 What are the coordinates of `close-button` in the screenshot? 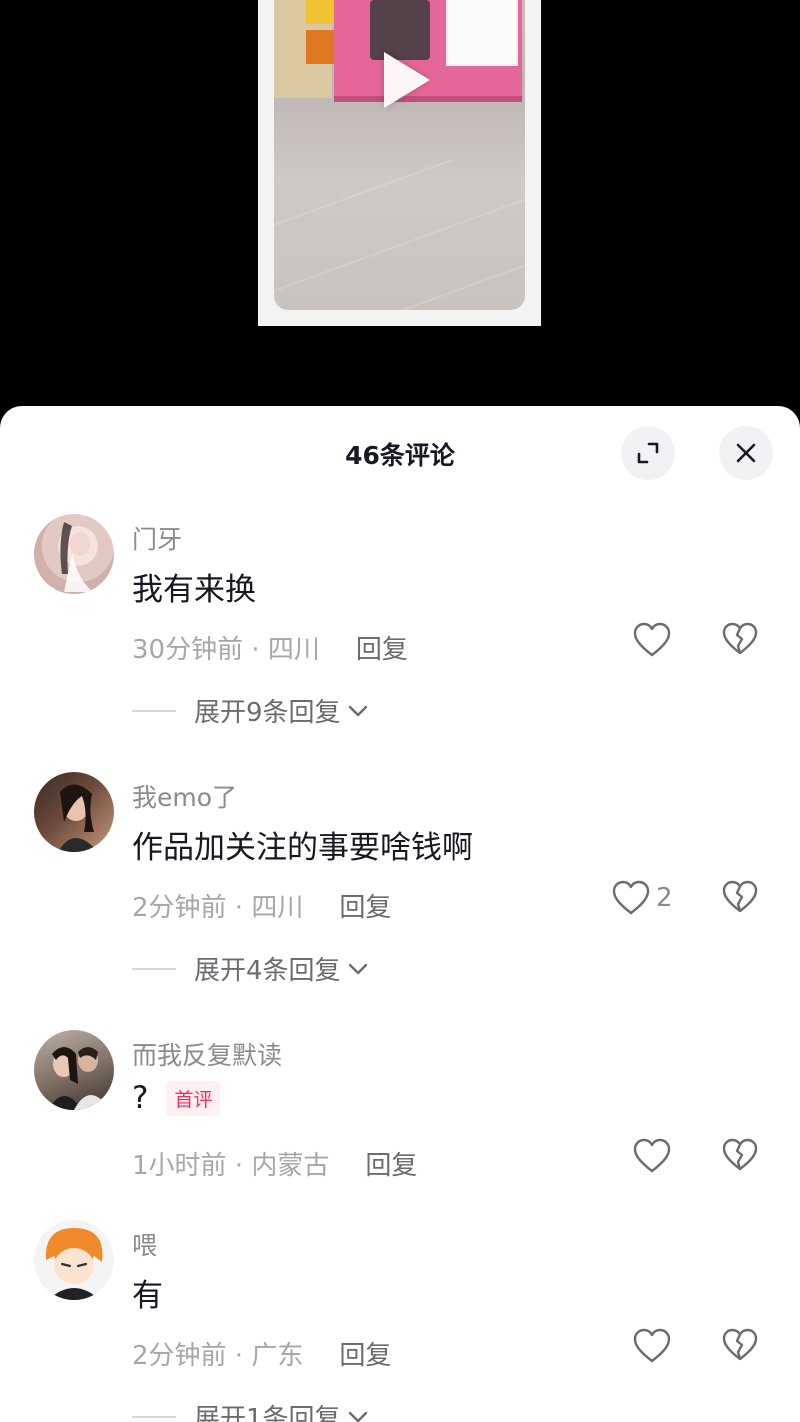 It's located at (746, 453).